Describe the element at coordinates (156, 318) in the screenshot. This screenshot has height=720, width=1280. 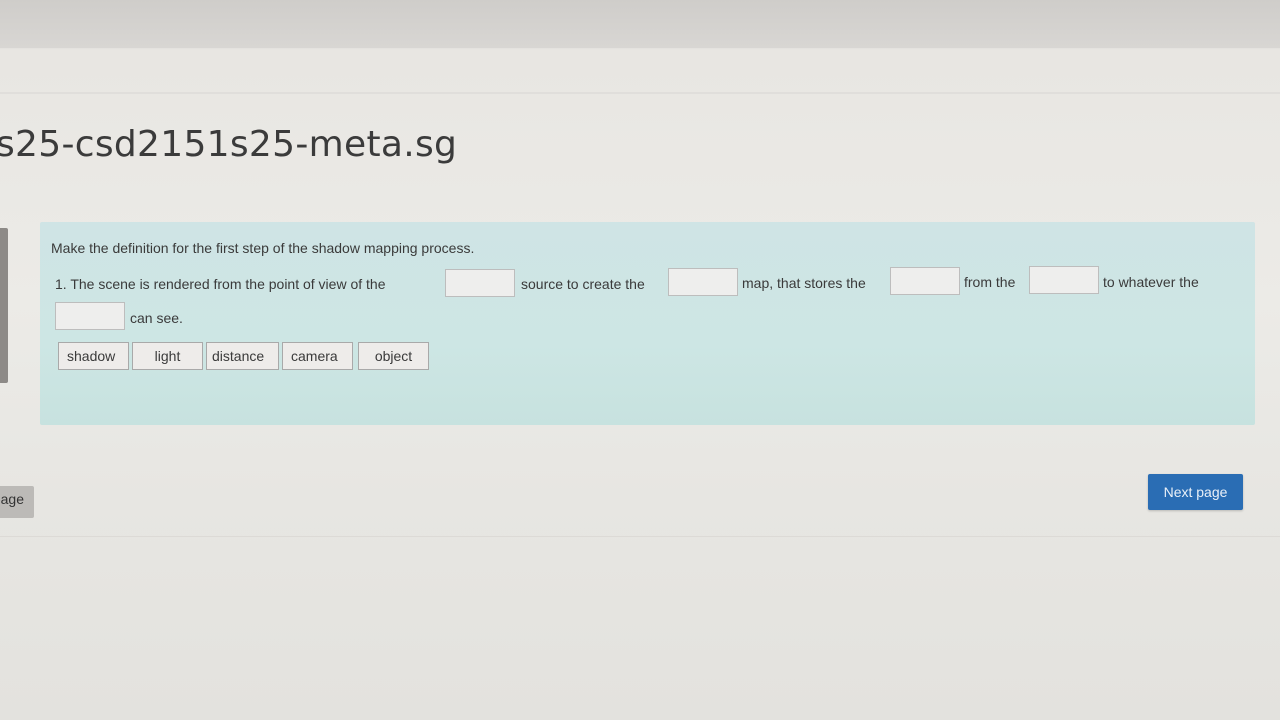
I see `question-text-segment-6: can see.` at that location.